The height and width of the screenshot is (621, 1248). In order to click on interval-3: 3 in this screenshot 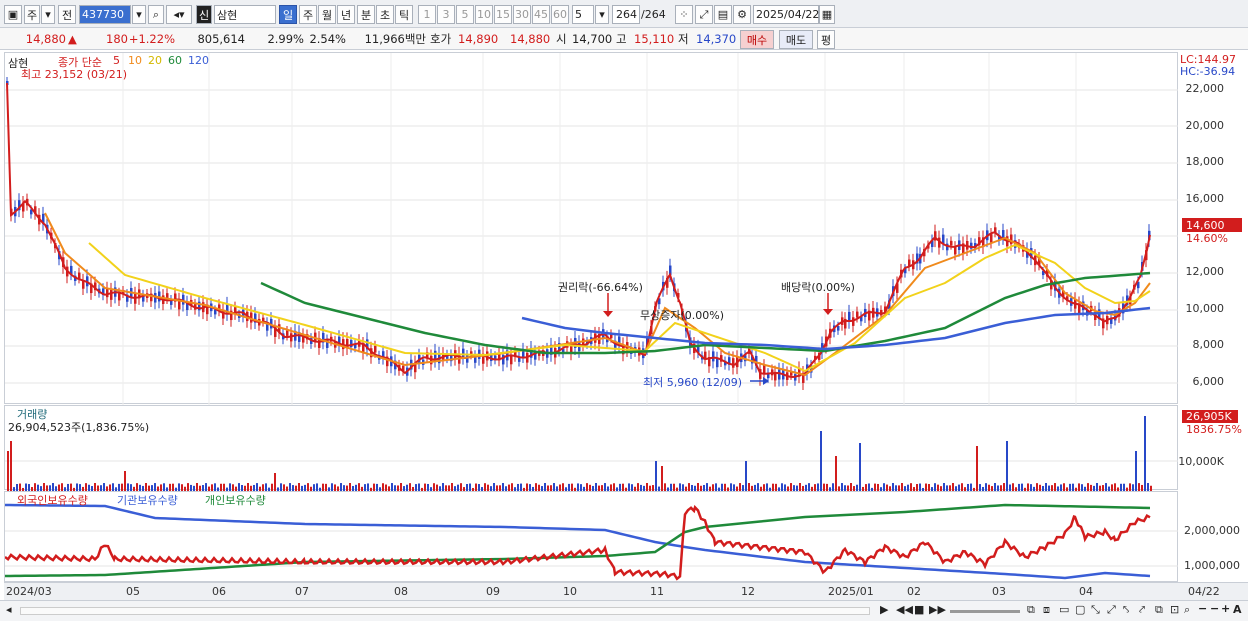, I will do `click(446, 14)`.